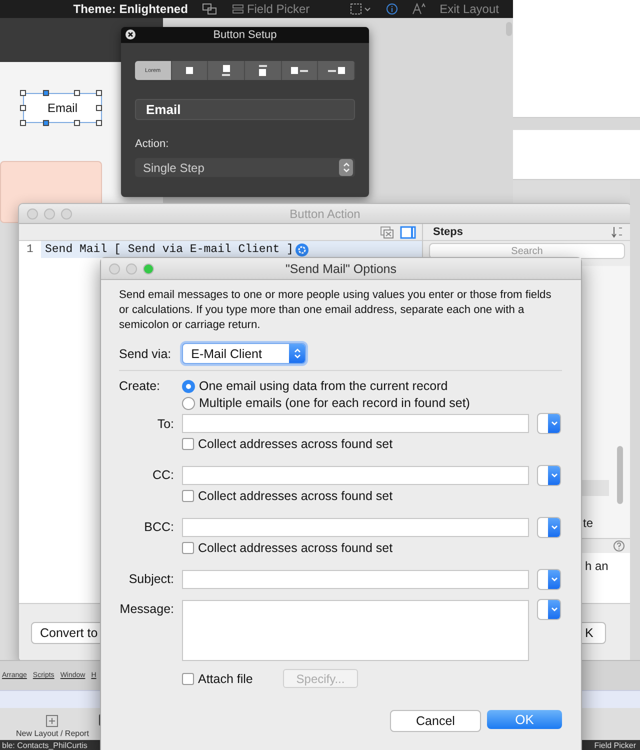 The width and height of the screenshot is (640, 750). What do you see at coordinates (325, 213) in the screenshot?
I see `window-title: Button Action` at bounding box center [325, 213].